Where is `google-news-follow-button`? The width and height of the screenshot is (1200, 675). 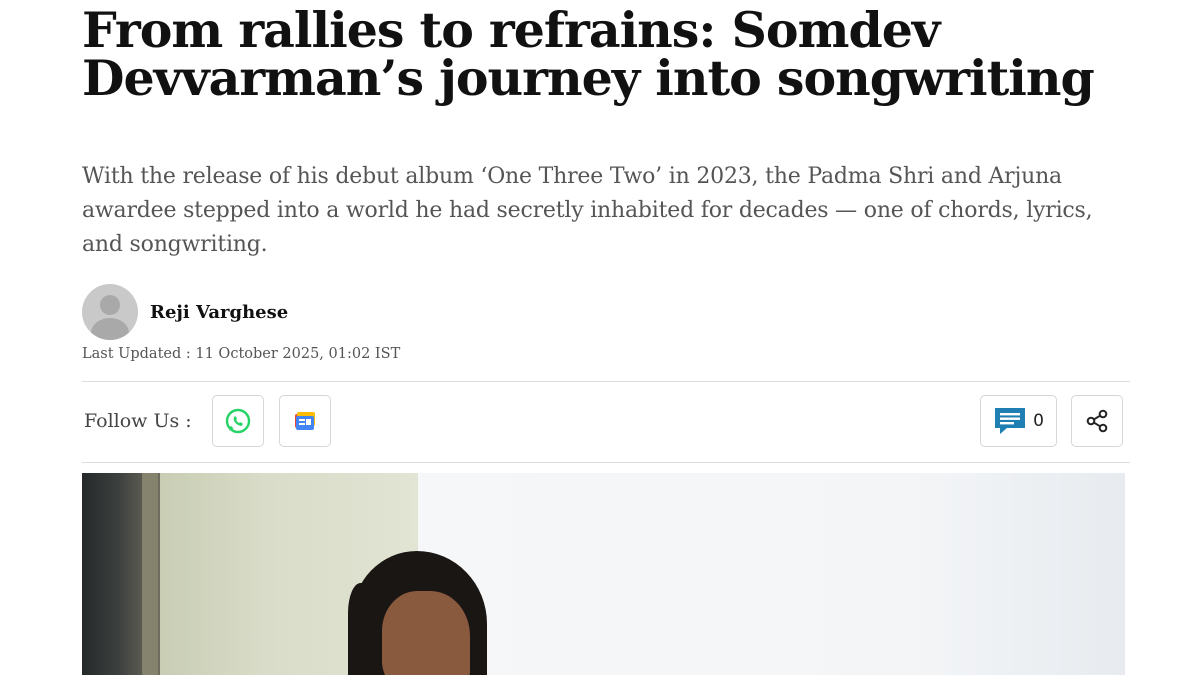 google-news-follow-button is located at coordinates (305, 421).